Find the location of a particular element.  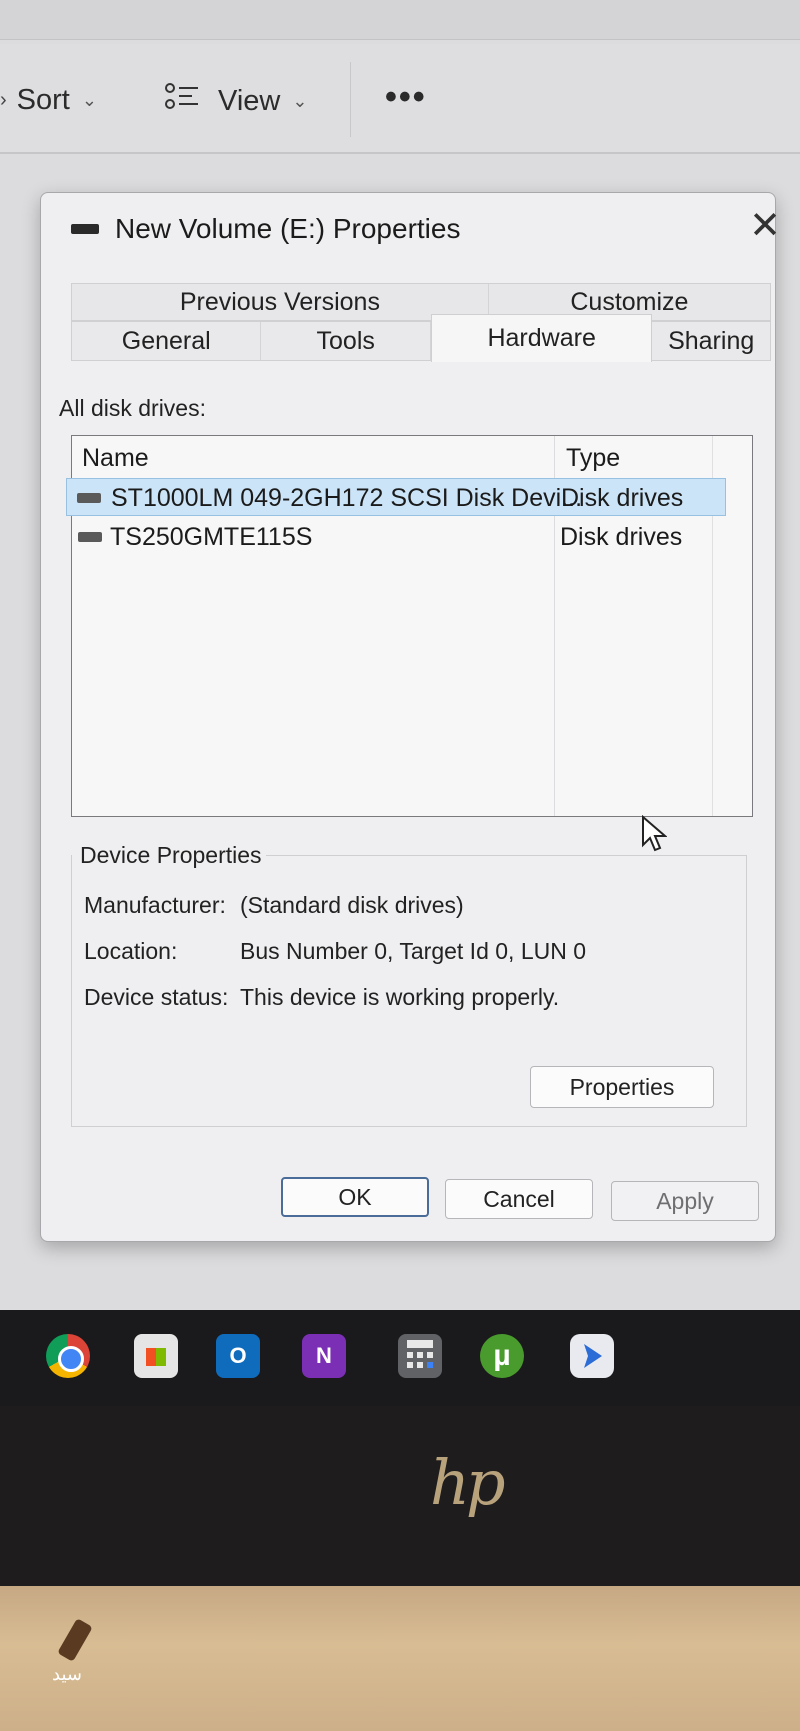

location-label: Location: is located at coordinates (131, 951).